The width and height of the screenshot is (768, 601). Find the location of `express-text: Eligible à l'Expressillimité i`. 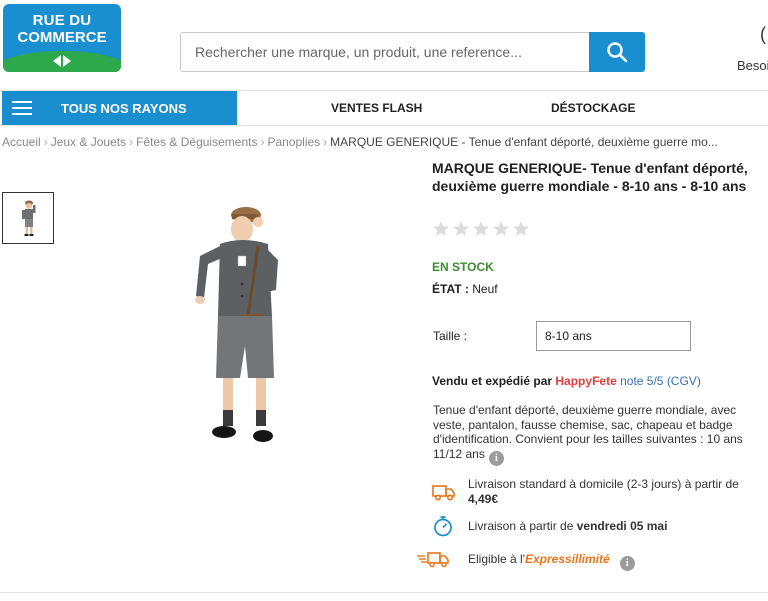

express-text: Eligible à l'Expressillimité i is located at coordinates (551, 561).